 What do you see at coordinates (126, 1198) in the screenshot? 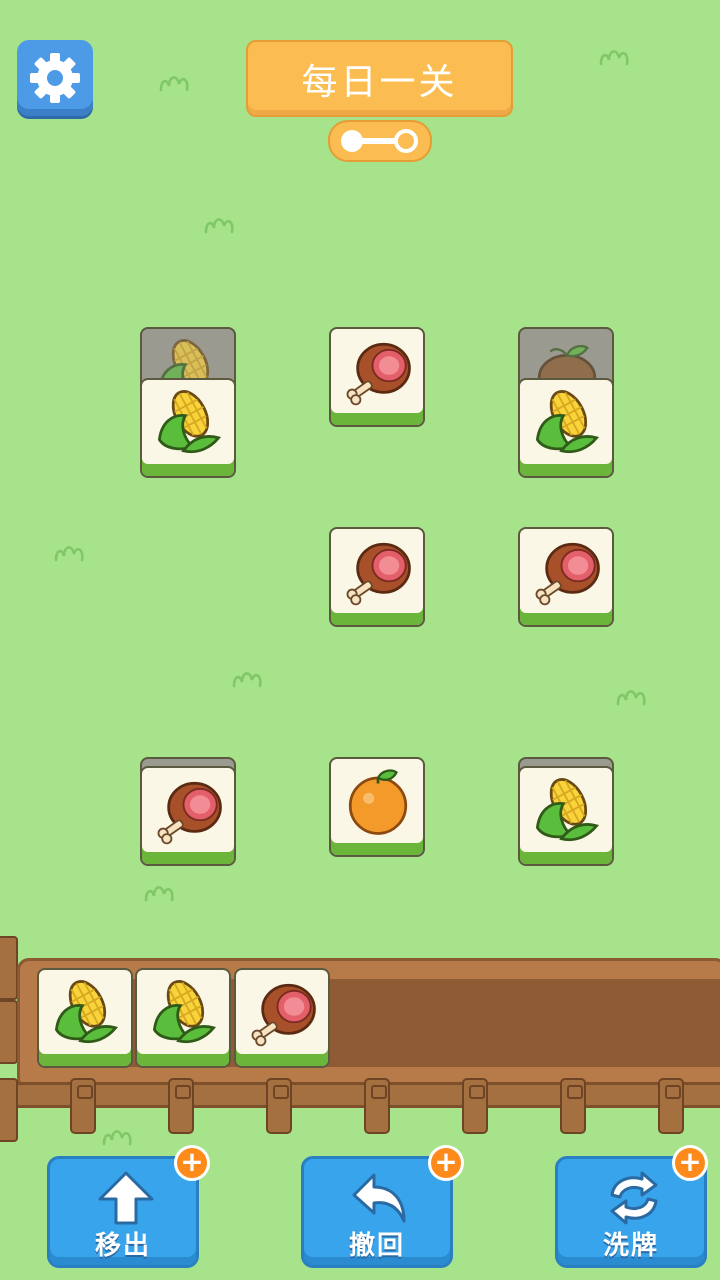
I see `arrow-up-icon` at bounding box center [126, 1198].